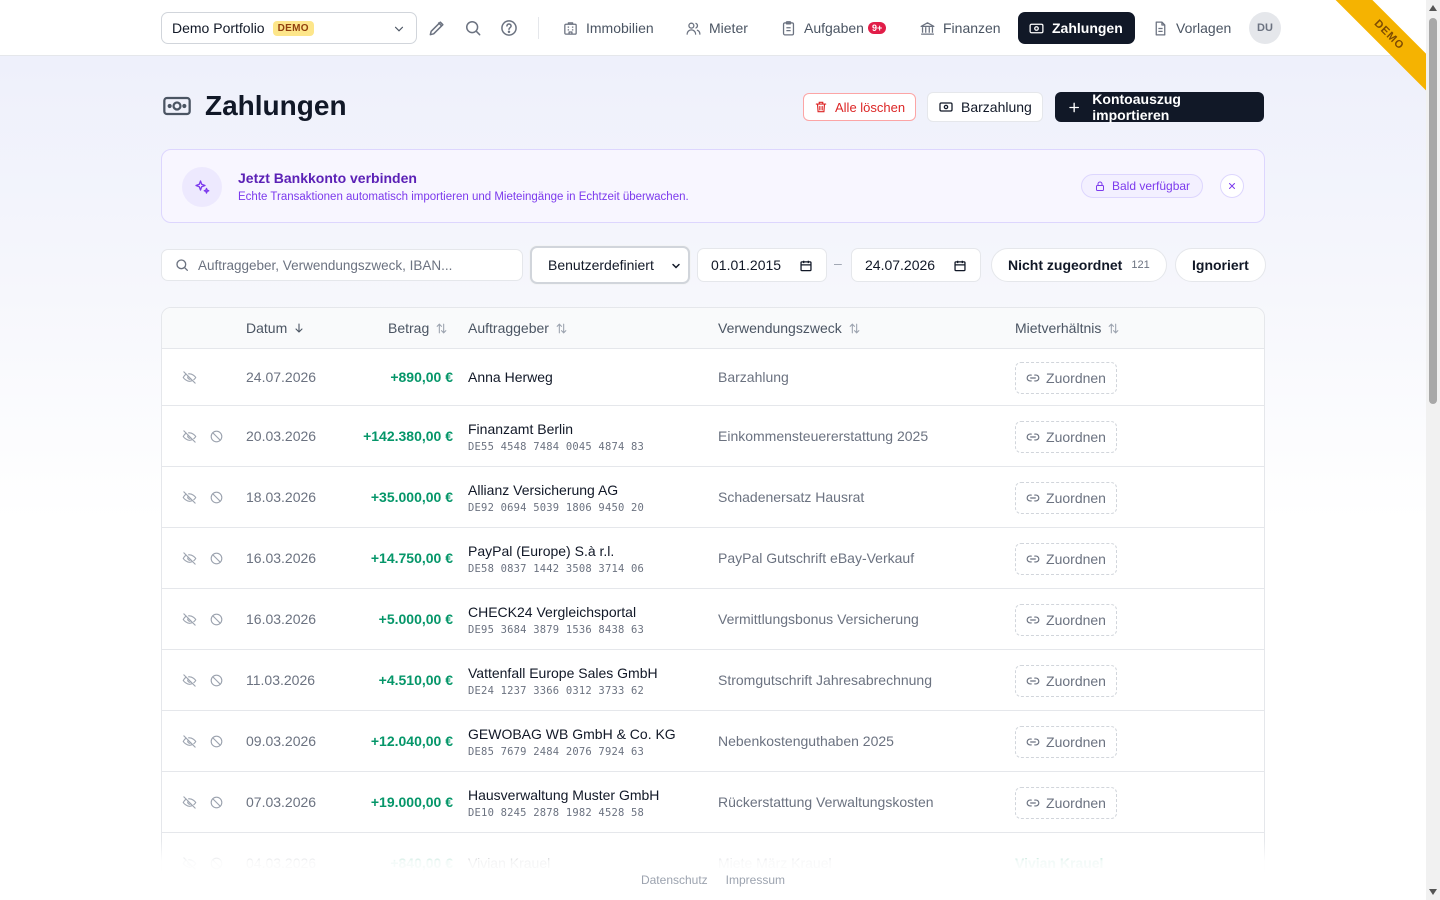 Image resolution: width=1440 pixels, height=900 pixels. What do you see at coordinates (1220, 265) in the screenshot?
I see `filter-ignored-chip: Ignoriert` at bounding box center [1220, 265].